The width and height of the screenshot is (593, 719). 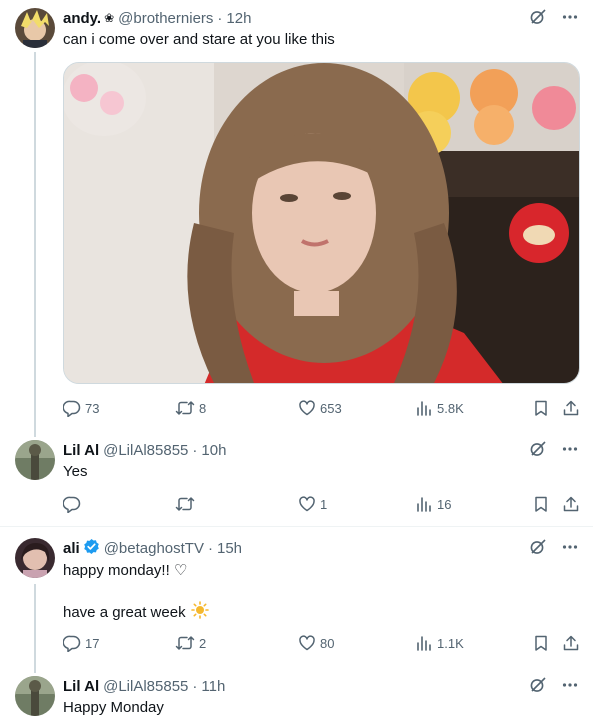 What do you see at coordinates (124, 612) in the screenshot?
I see `tweet-text-line-2-text: have a great week` at bounding box center [124, 612].